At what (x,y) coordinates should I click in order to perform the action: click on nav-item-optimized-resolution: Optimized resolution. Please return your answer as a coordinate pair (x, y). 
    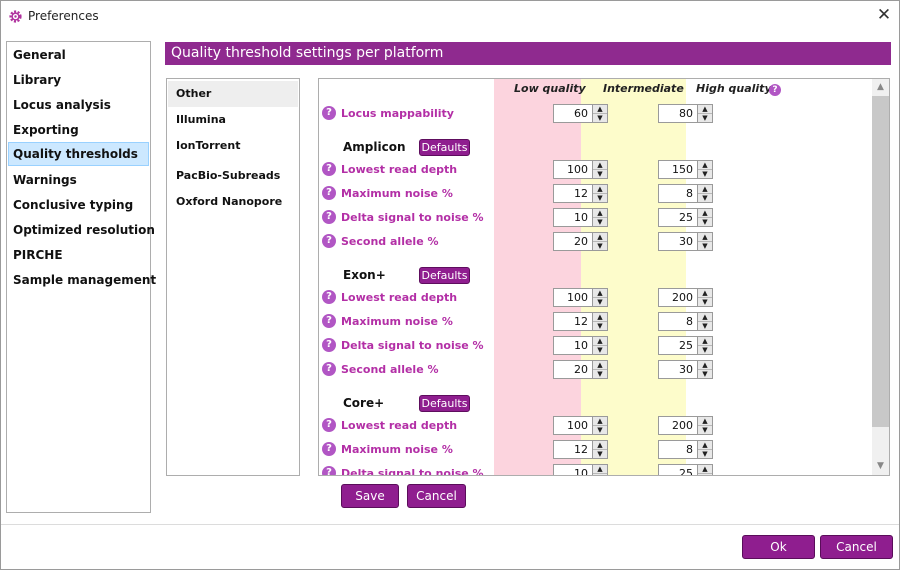
    Looking at the image, I should click on (81, 230).